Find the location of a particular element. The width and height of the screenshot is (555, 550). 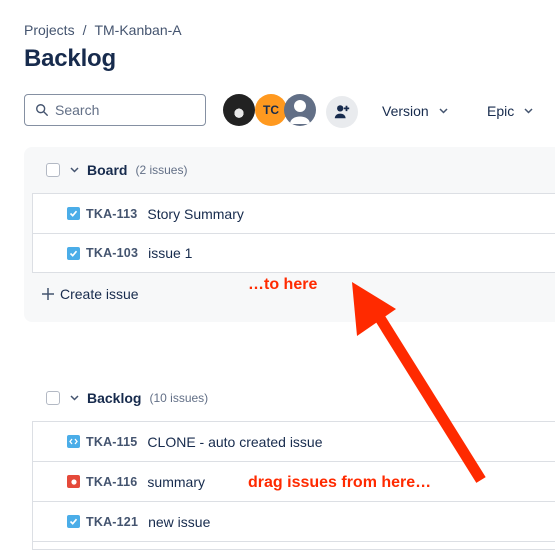

user-icon is located at coordinates (300, 112).